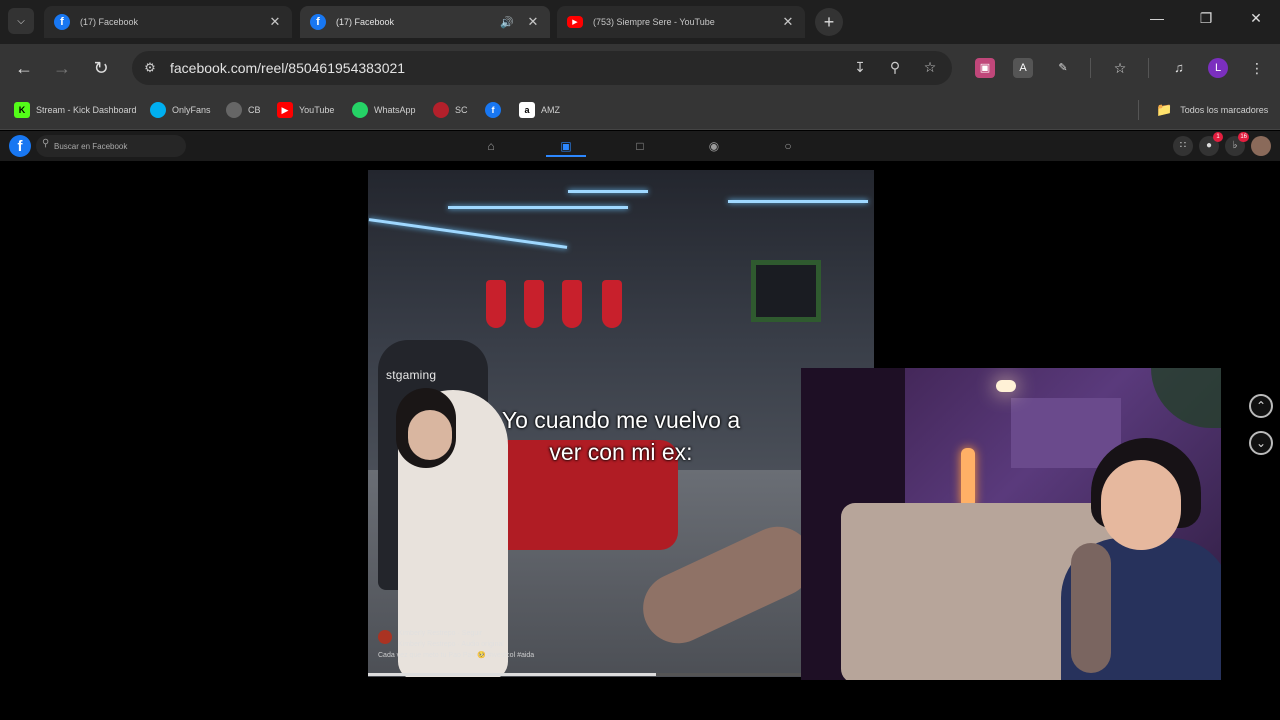 The width and height of the screenshot is (1280, 720). Describe the element at coordinates (150, 68) in the screenshot. I see `site-info-icon: ⚙` at that location.